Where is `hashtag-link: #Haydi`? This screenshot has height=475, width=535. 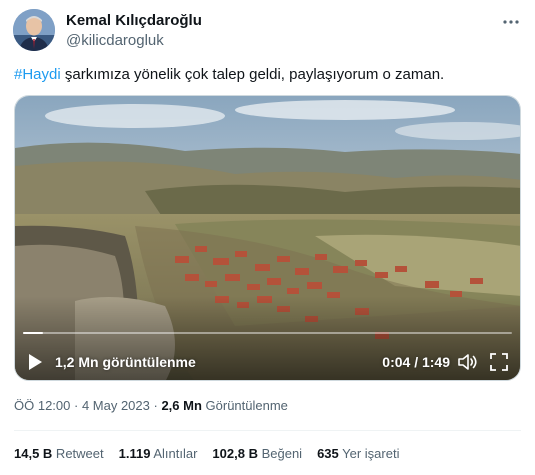 hashtag-link: #Haydi is located at coordinates (37, 74).